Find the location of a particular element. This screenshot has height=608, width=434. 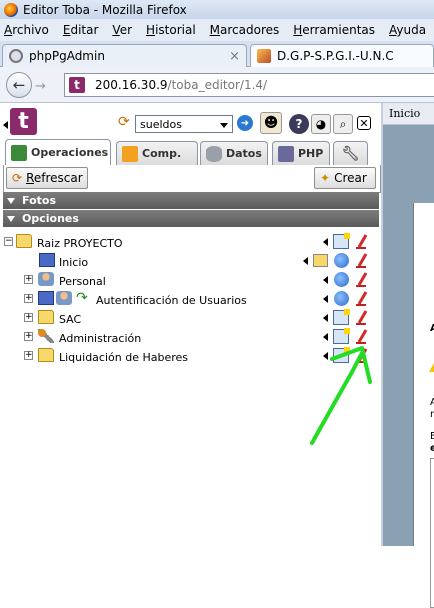

menu-historial: Historial is located at coordinates (171, 30).